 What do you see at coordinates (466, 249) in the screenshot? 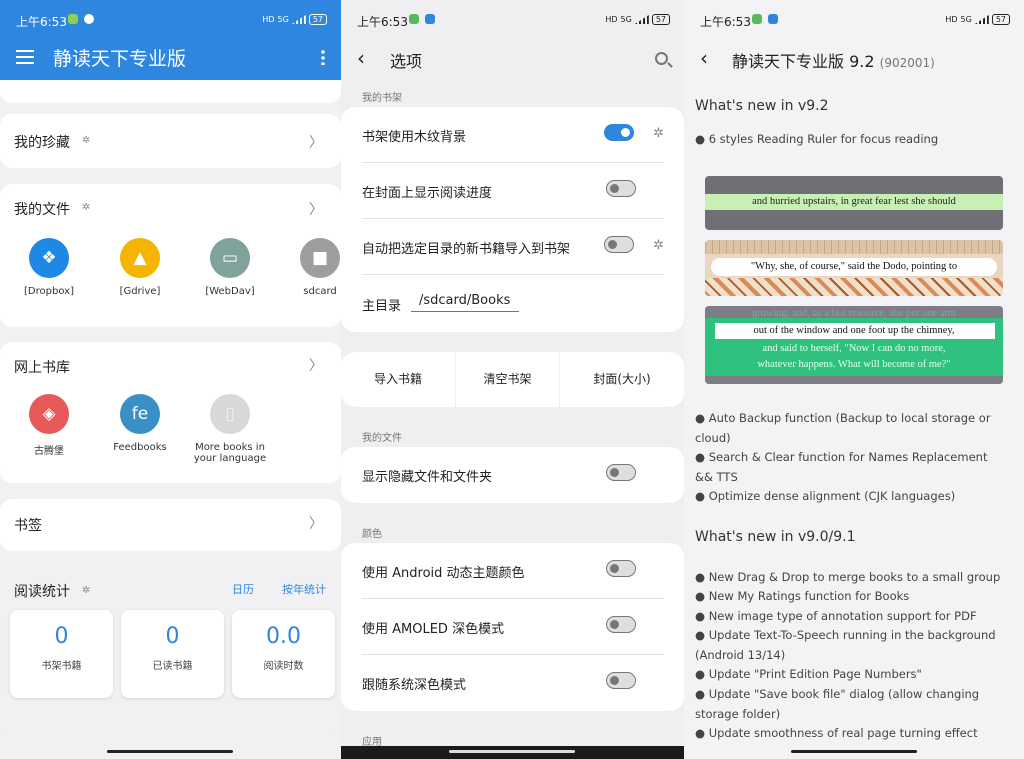
I see `setting-label: 自动把选定目录的新书籍导入到书架` at bounding box center [466, 249].